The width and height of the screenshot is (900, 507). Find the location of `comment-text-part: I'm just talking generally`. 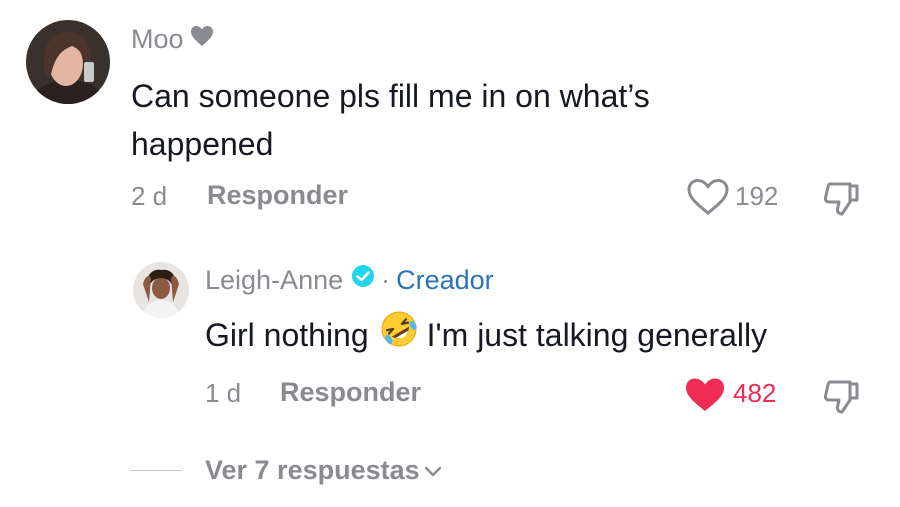

comment-text-part: I'm just talking generally is located at coordinates (597, 334).